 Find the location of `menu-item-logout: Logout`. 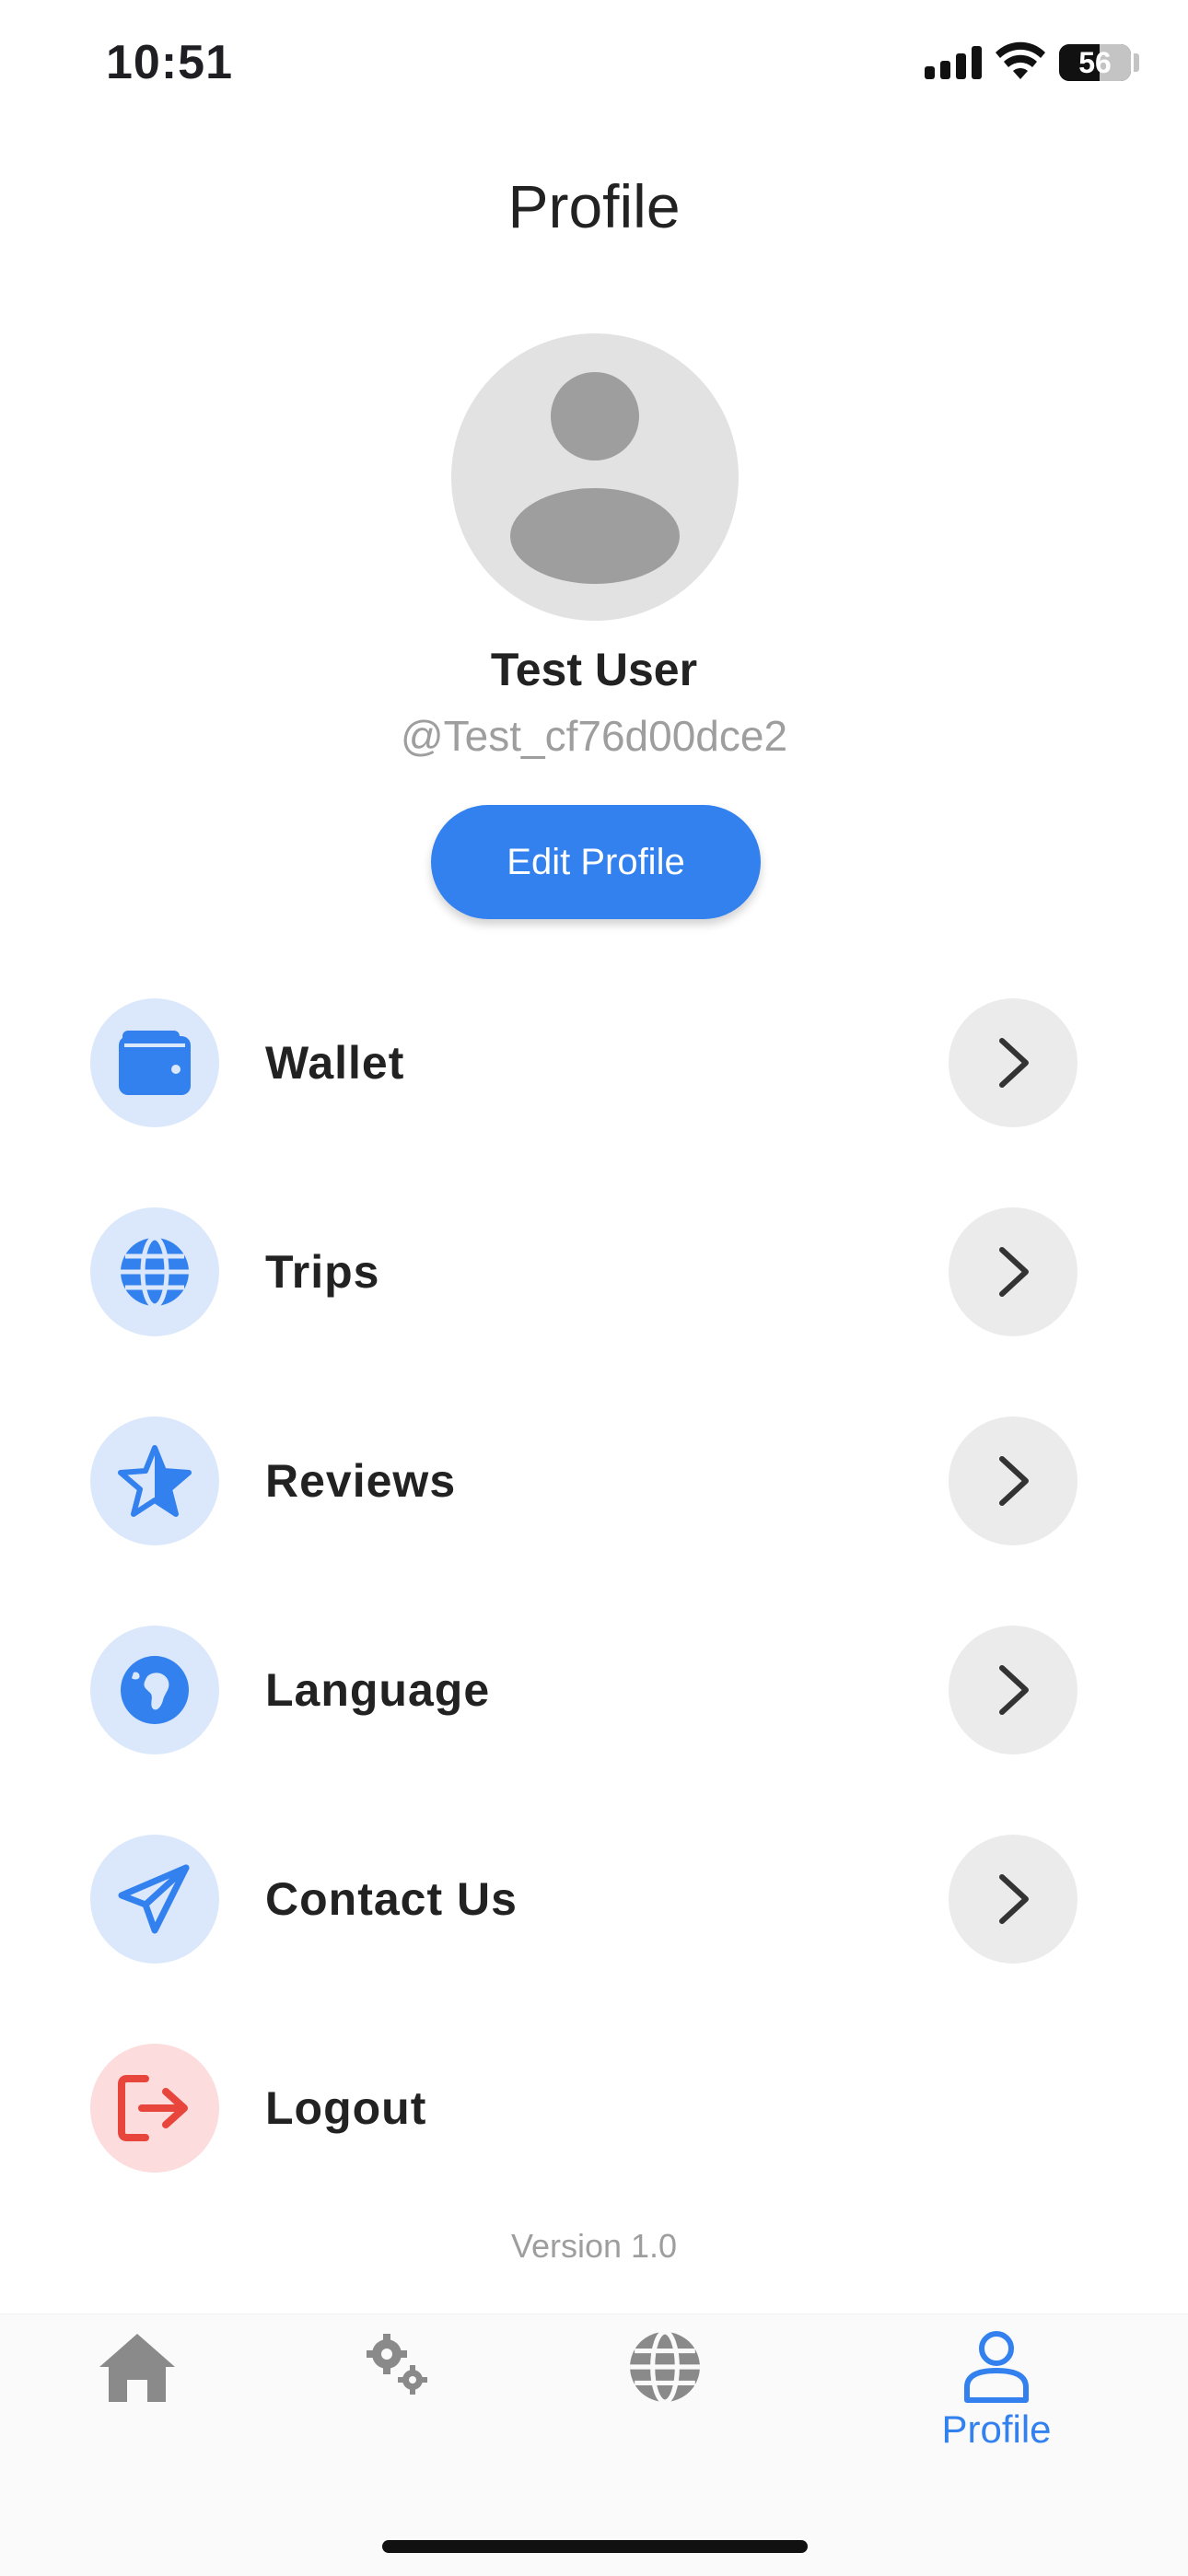

menu-item-logout: Logout is located at coordinates (594, 2108).